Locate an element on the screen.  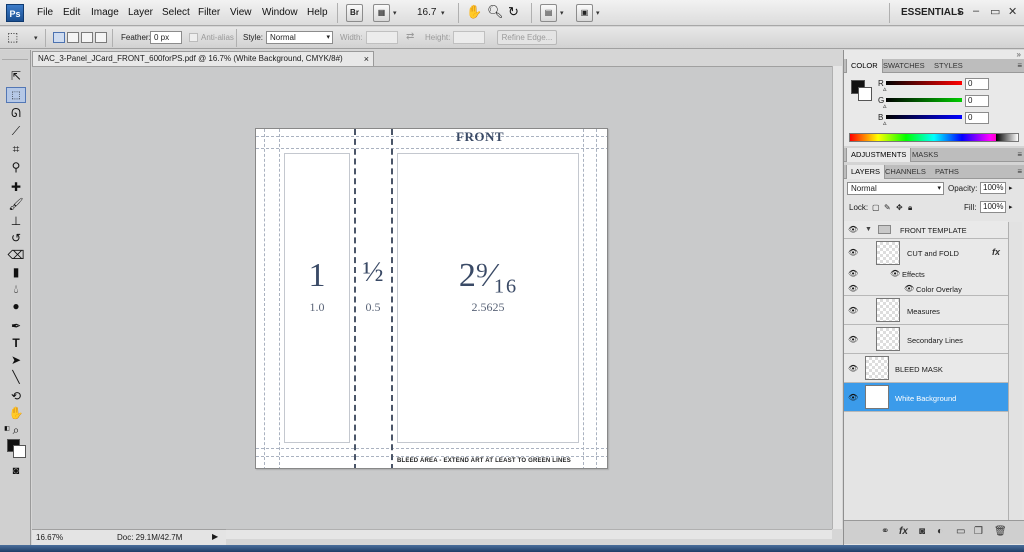
menu-edit: Edit is located at coordinates (71, 12).